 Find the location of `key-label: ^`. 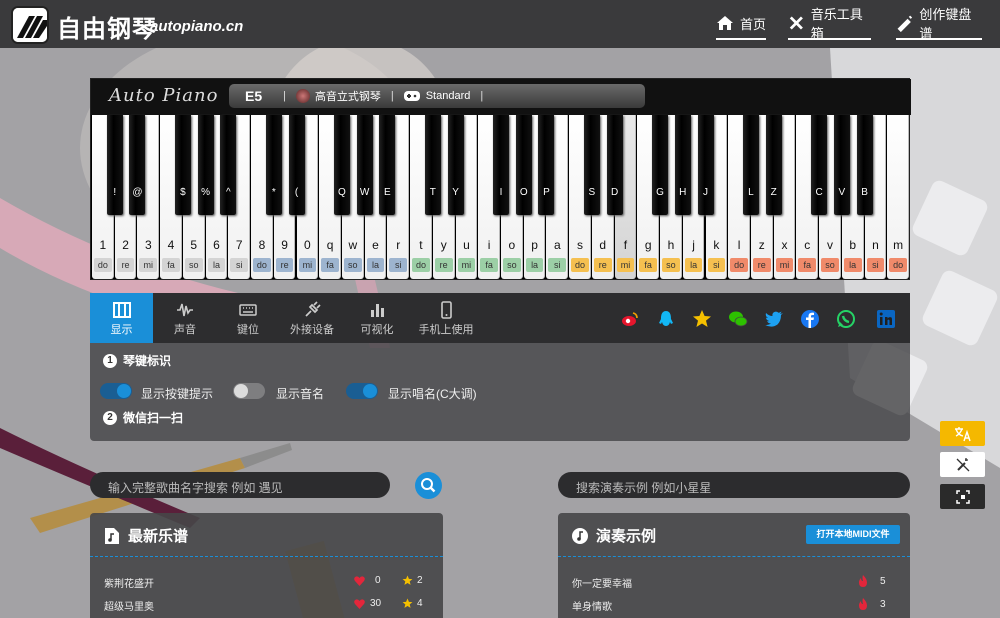

key-label: ^ is located at coordinates (228, 192).